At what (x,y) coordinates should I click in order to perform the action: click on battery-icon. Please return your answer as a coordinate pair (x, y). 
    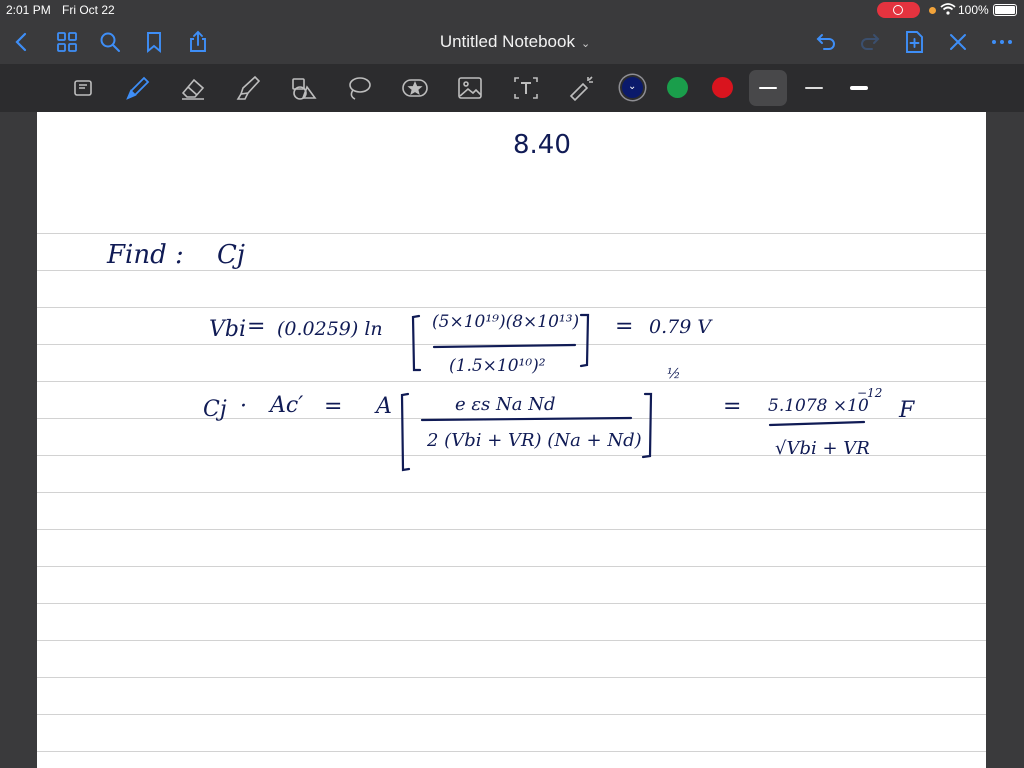
    Looking at the image, I should click on (1005, 10).